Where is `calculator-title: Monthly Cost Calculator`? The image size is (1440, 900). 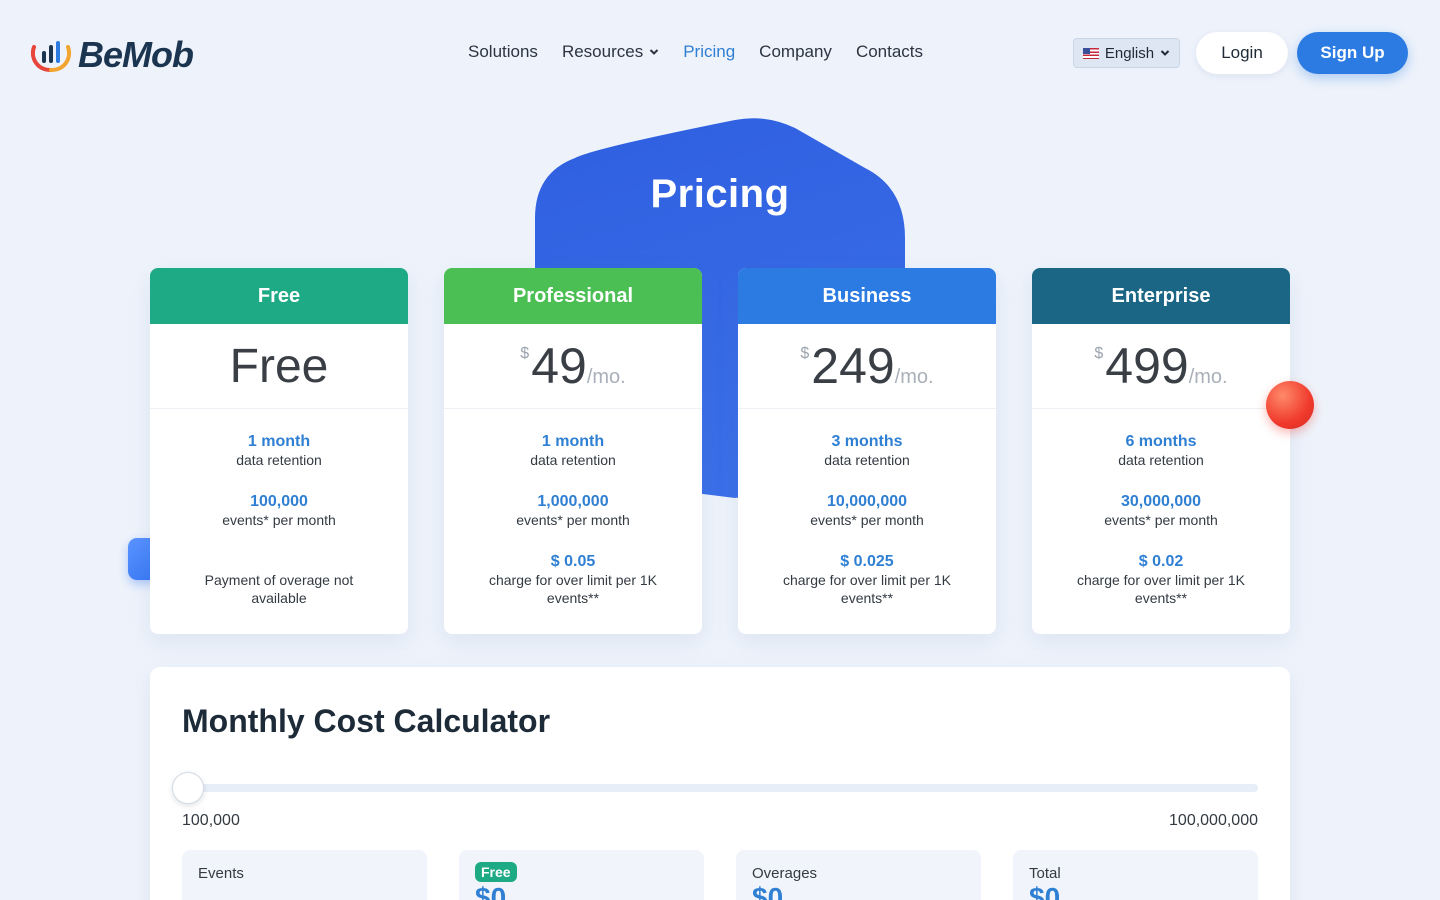 calculator-title: Monthly Cost Calculator is located at coordinates (366, 721).